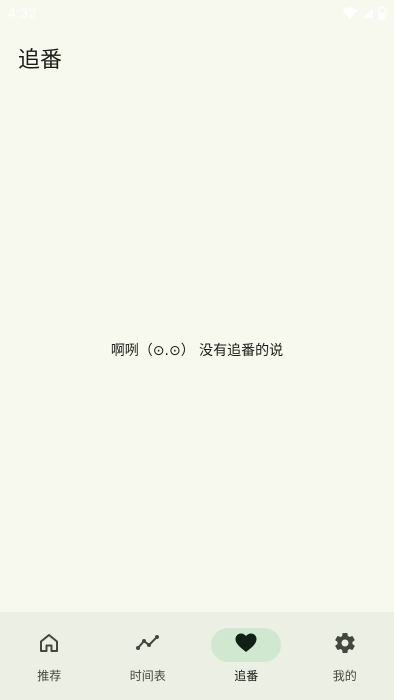  I want to click on status-bar: 4:32, so click(197, 13).